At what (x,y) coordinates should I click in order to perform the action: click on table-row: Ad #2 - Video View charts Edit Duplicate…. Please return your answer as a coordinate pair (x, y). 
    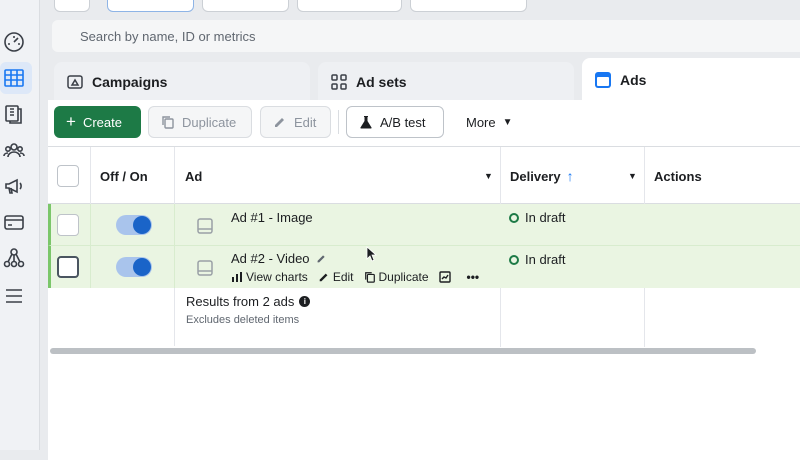
    Looking at the image, I should click on (424, 267).